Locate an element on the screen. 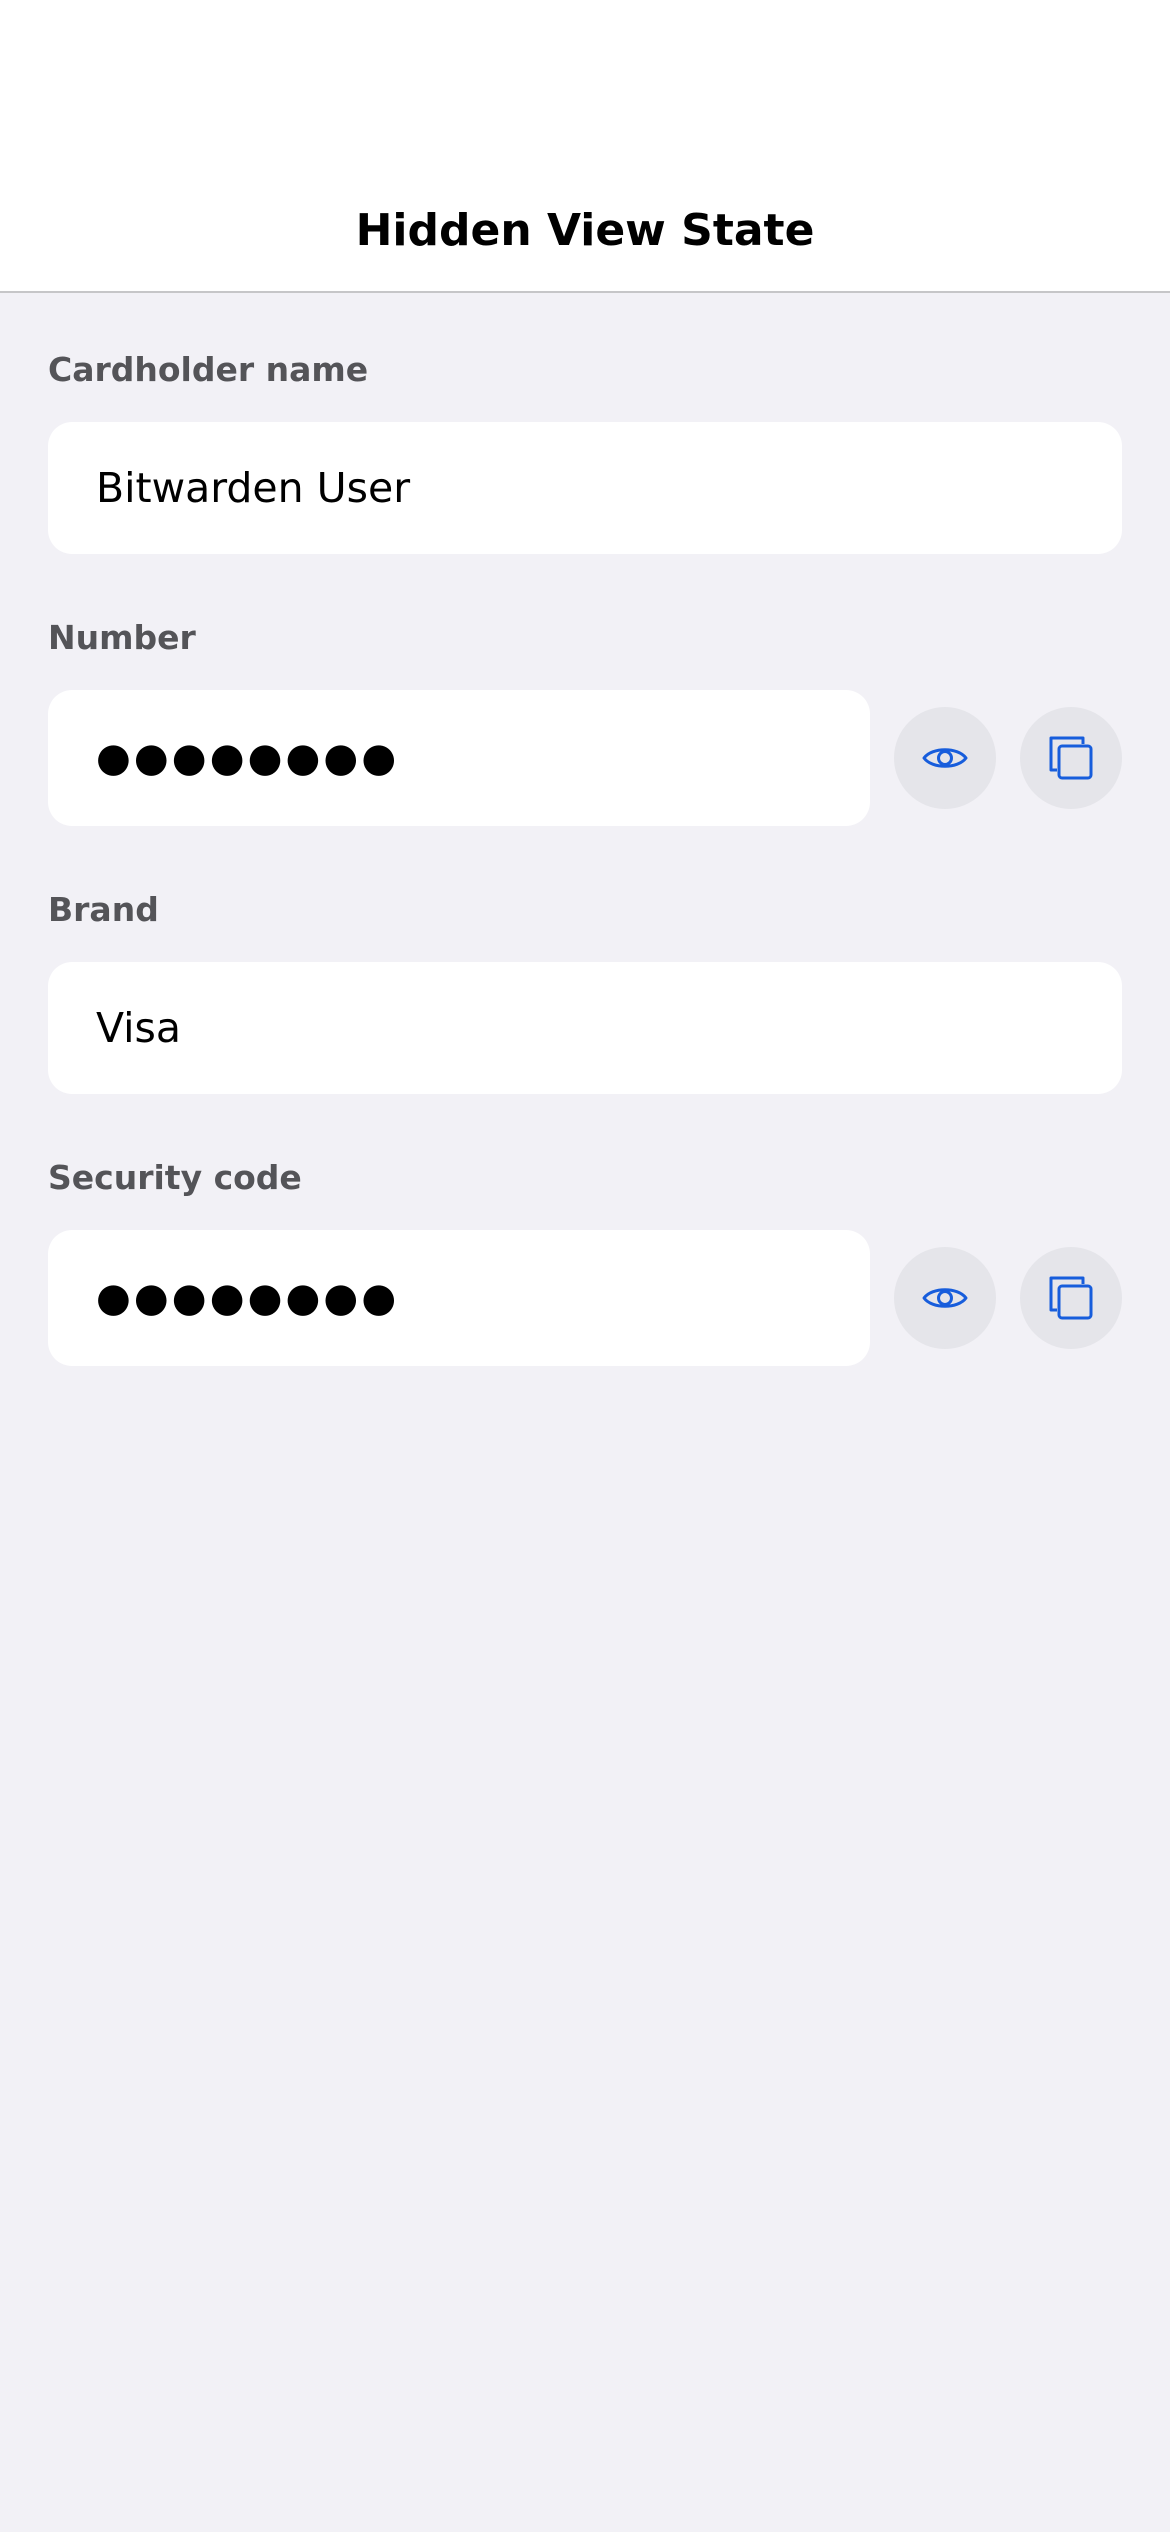  cardholder-name-value: Bitwarden User is located at coordinates (585, 488).